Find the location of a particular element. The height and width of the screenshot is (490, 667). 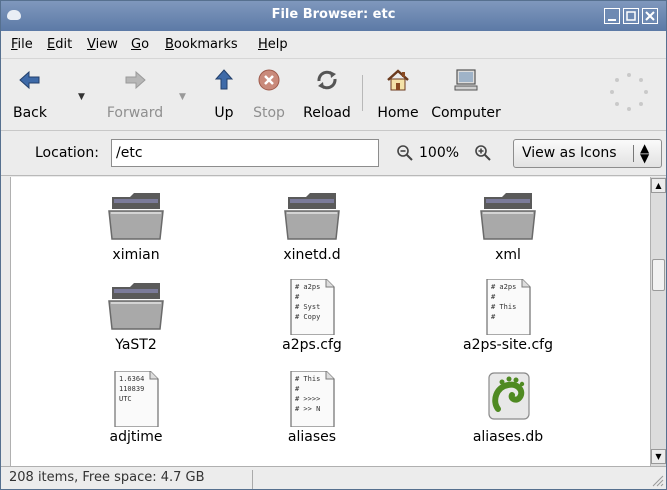

file-name: a2ps-site.cfg is located at coordinates (508, 345).